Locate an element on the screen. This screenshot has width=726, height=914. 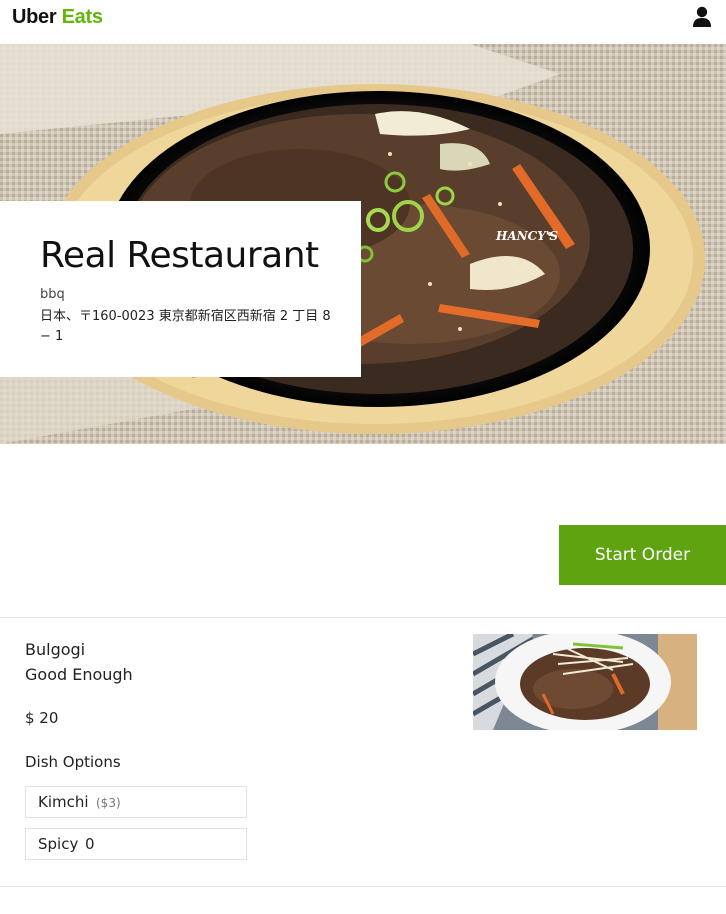
uber-eats-logo: Uber Eats is located at coordinates (57, 17).